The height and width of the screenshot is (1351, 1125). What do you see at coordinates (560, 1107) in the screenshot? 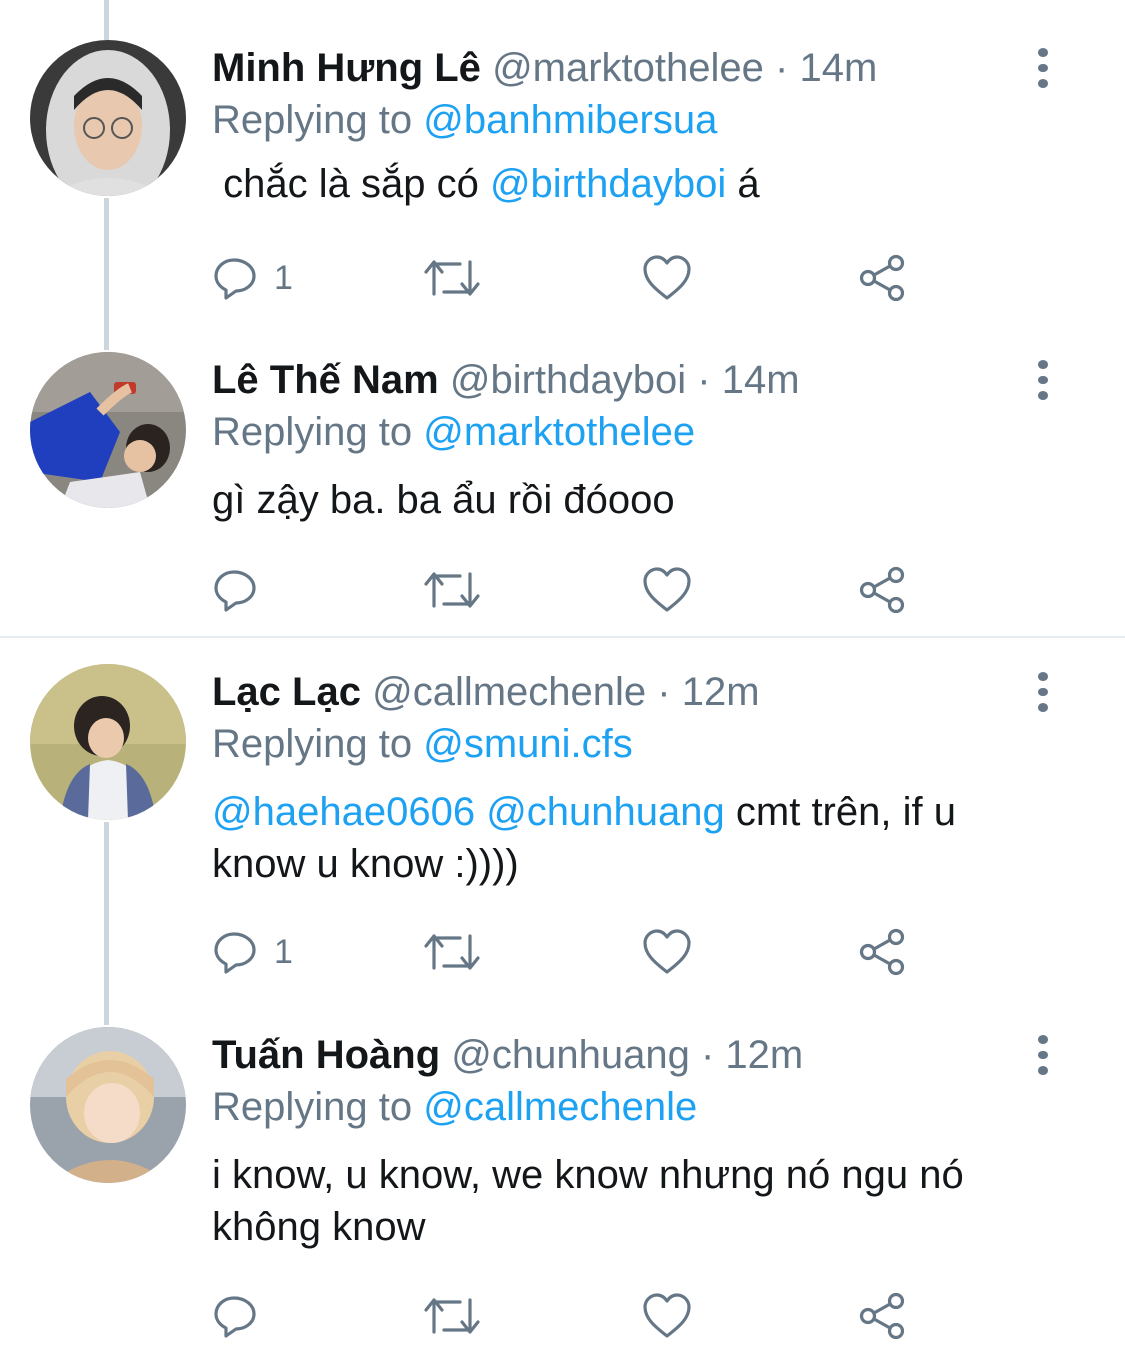
I see `reply-mention-link: @callmechenle` at bounding box center [560, 1107].